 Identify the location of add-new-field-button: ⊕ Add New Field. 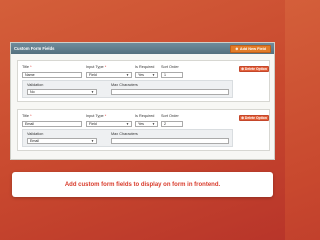
(250, 48).